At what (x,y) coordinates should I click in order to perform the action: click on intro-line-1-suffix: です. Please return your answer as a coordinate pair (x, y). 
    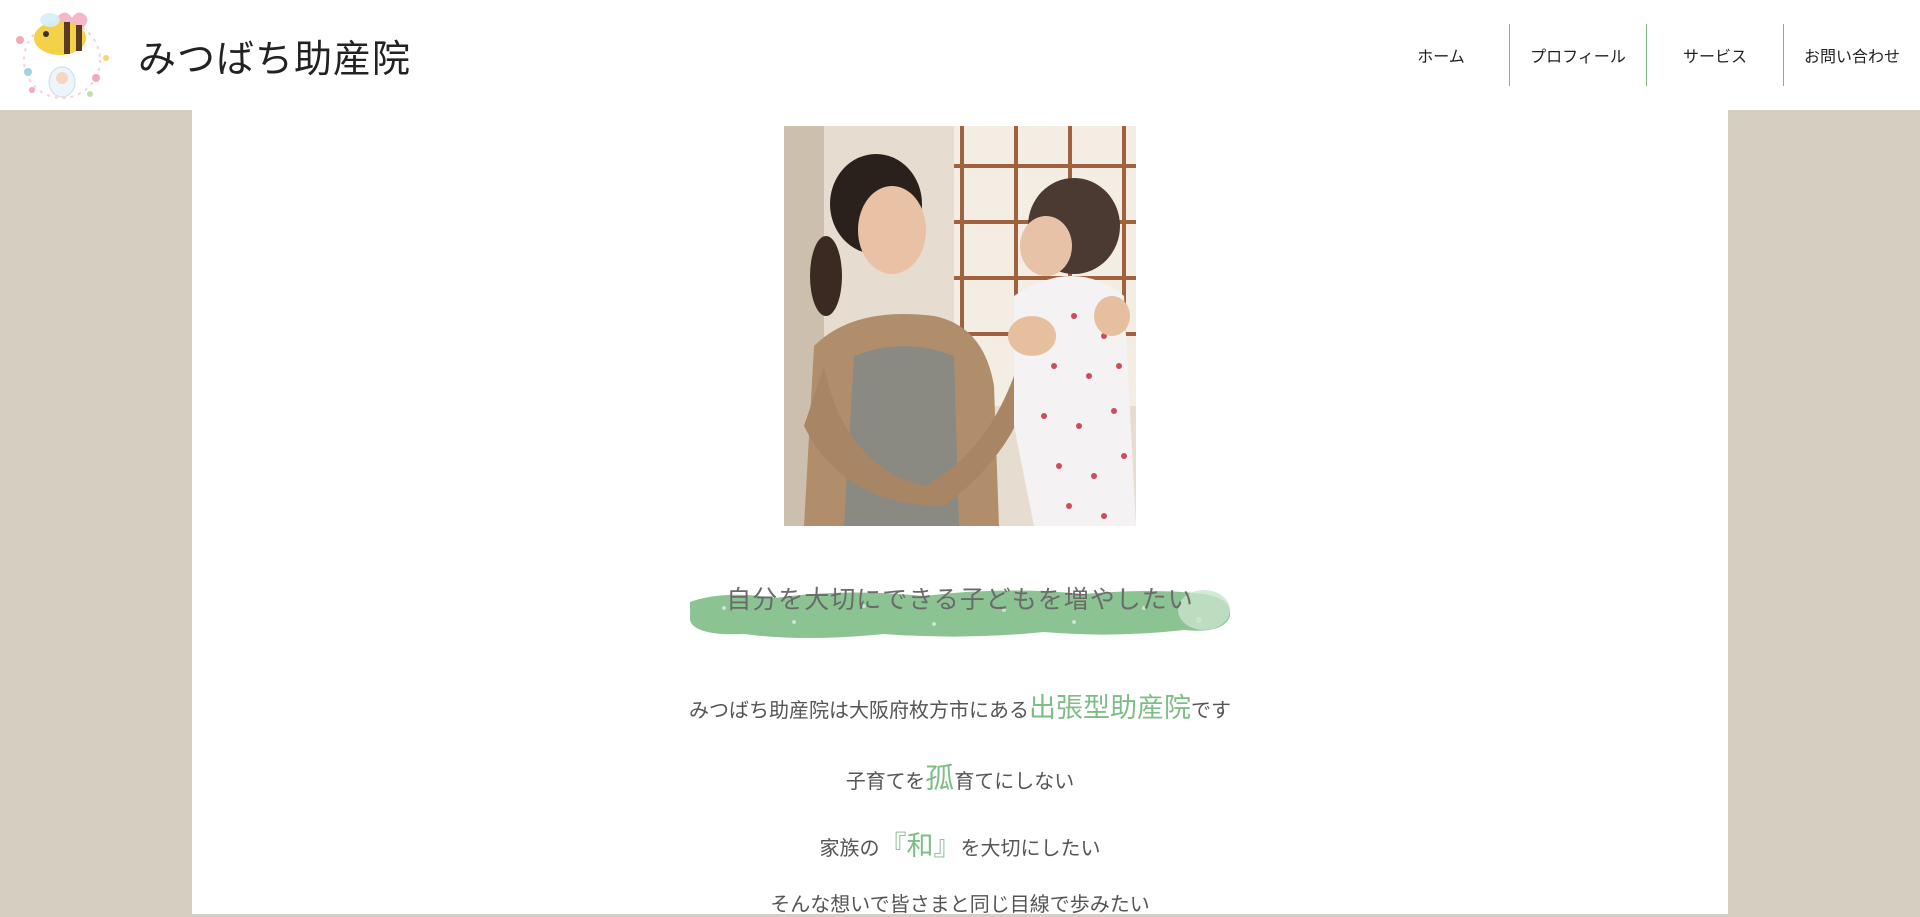
    Looking at the image, I should click on (1211, 710).